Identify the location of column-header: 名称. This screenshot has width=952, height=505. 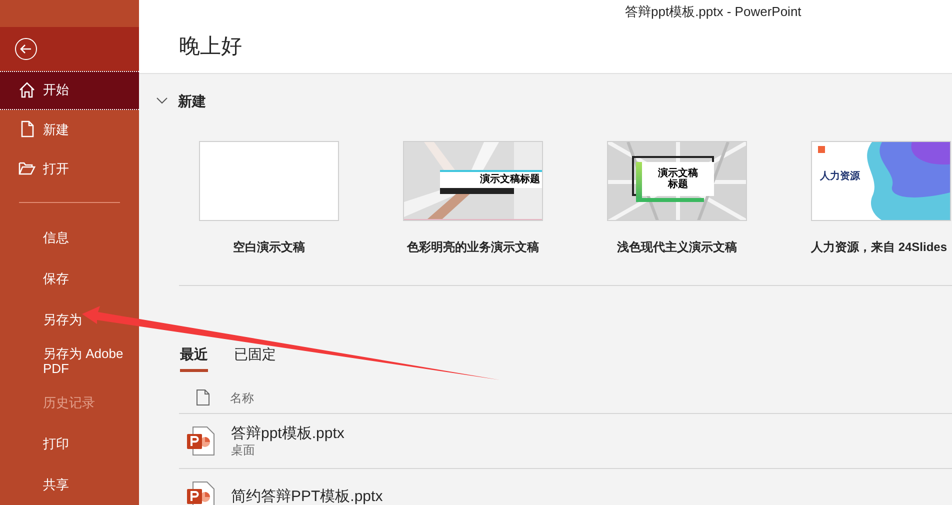
(242, 398).